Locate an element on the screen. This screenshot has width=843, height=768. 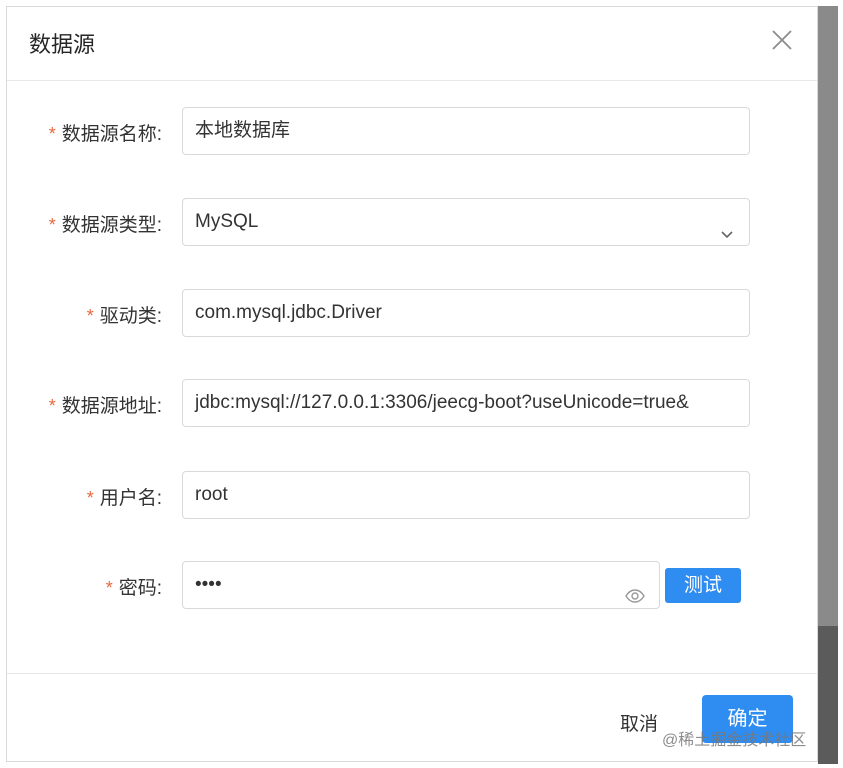
field-label-text: 数据源名称: is located at coordinates (111, 134).